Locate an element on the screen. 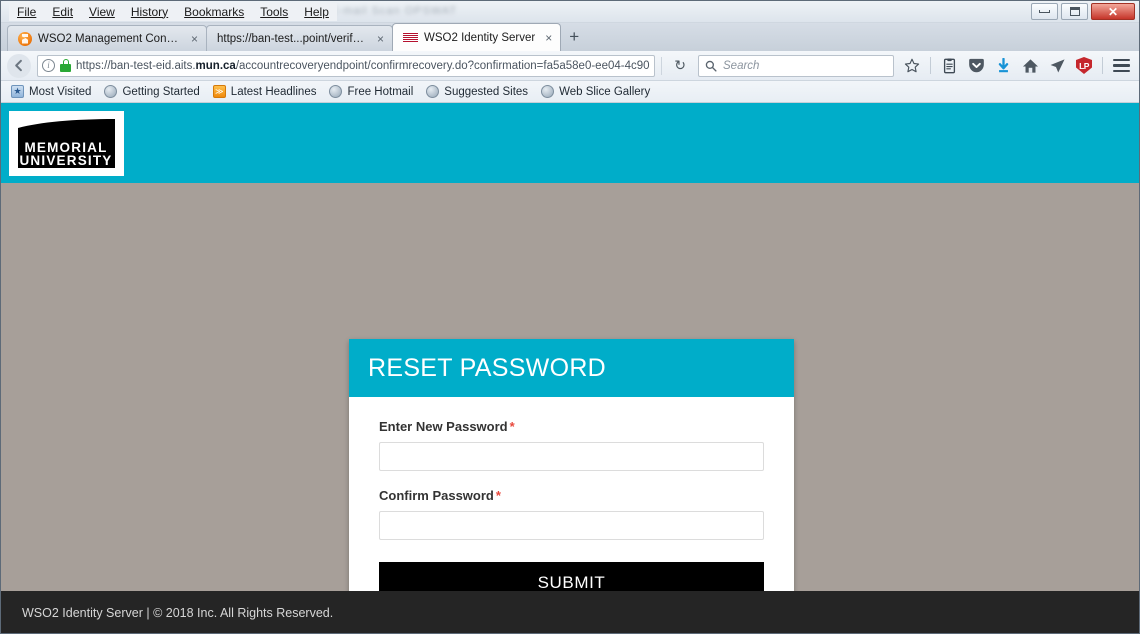  rss-icon is located at coordinates (219, 91).